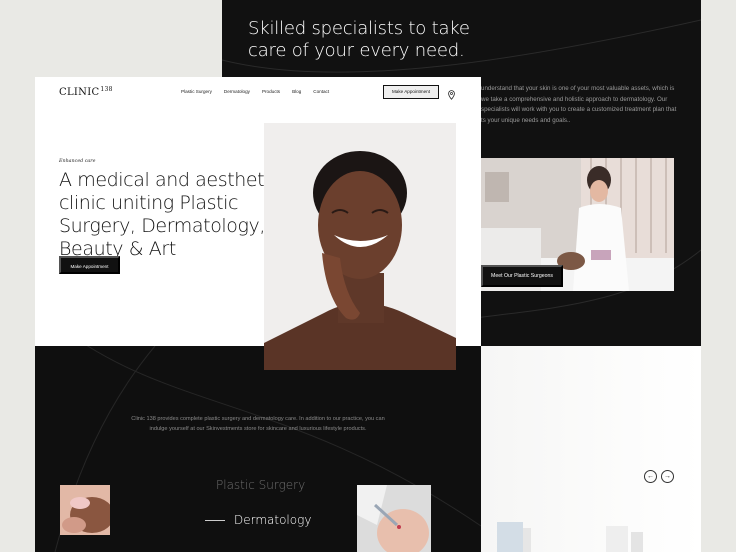 The height and width of the screenshot is (552, 736). Describe the element at coordinates (196, 91) in the screenshot. I see `nav-plastic-surgery: Plastic Surgery` at that location.